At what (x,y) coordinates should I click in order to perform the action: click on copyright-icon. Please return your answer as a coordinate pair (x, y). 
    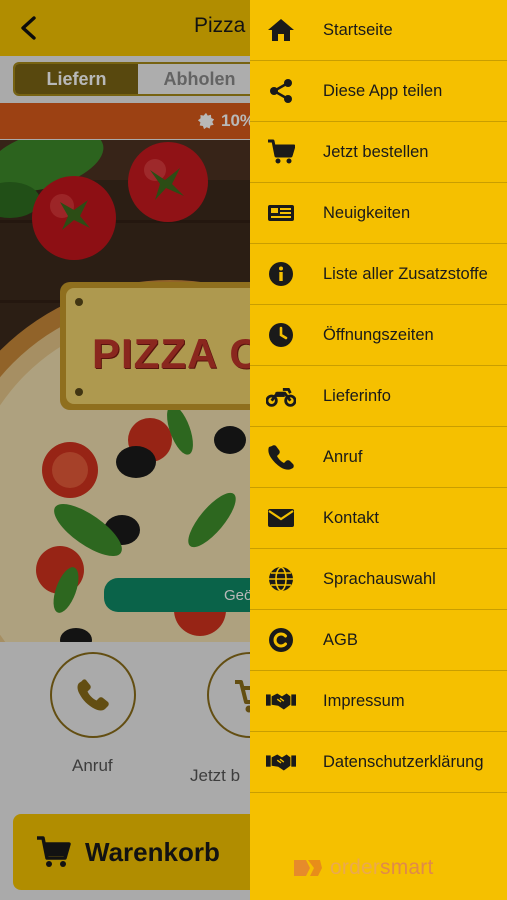
    Looking at the image, I should click on (281, 640).